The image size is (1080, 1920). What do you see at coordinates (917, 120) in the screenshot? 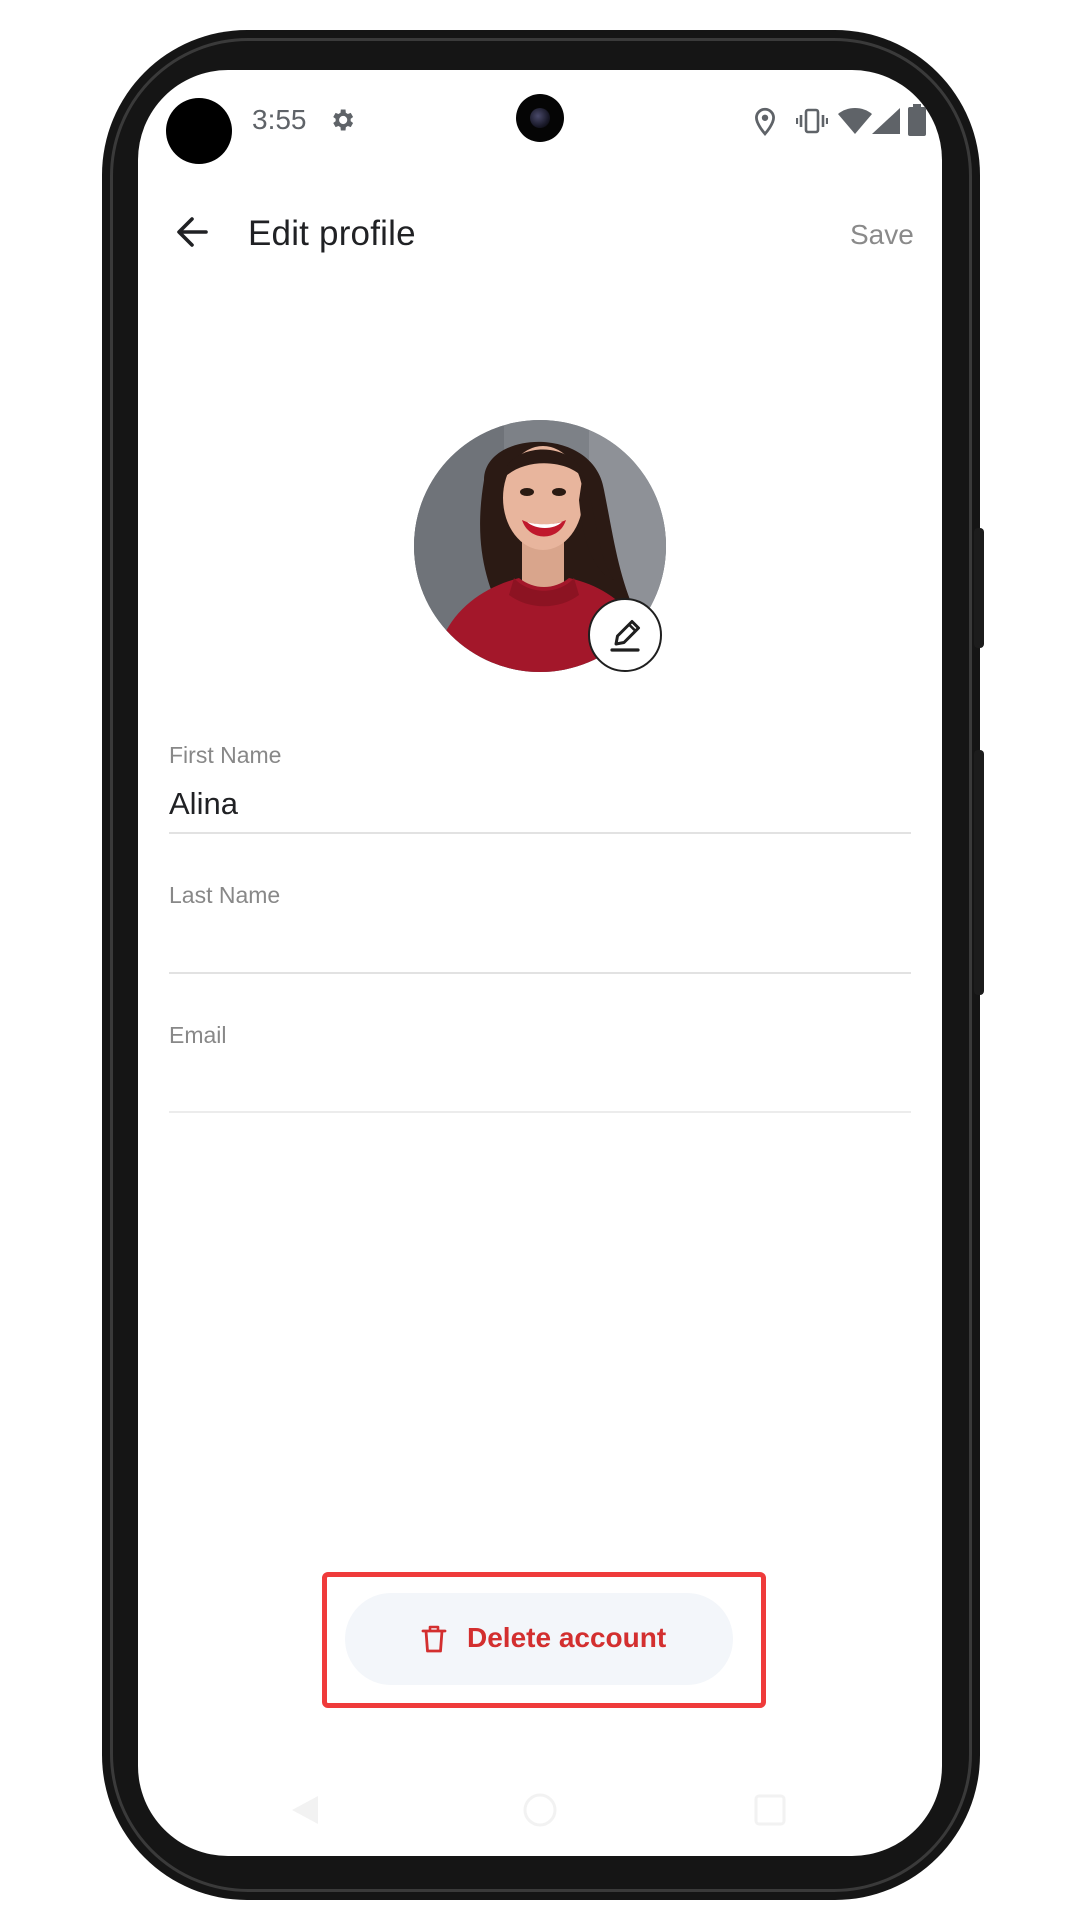
I see `battery-icon` at bounding box center [917, 120].